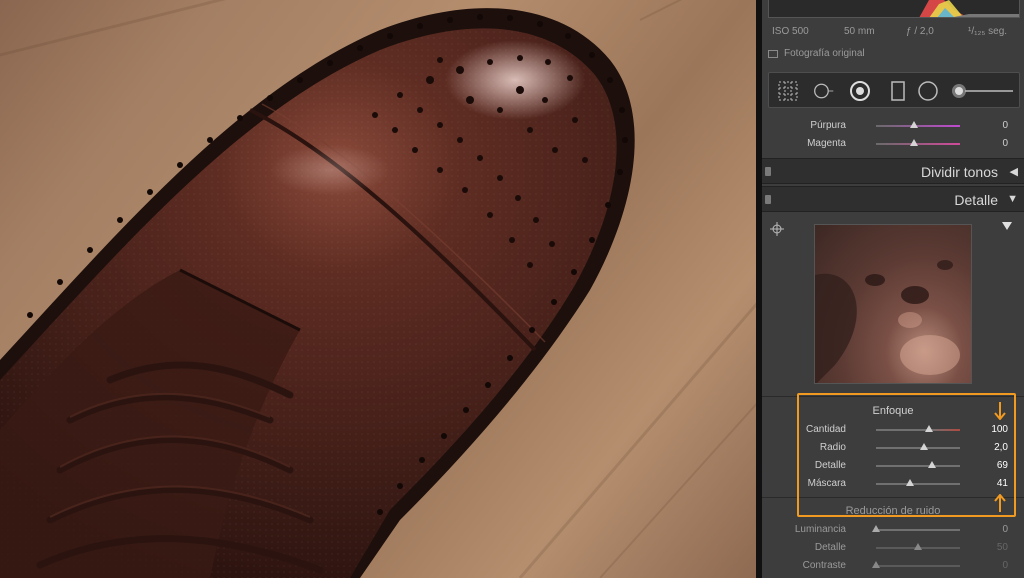 The width and height of the screenshot is (1024, 578). What do you see at coordinates (825, 429) in the screenshot?
I see `slider-label: Cantidad` at bounding box center [825, 429].